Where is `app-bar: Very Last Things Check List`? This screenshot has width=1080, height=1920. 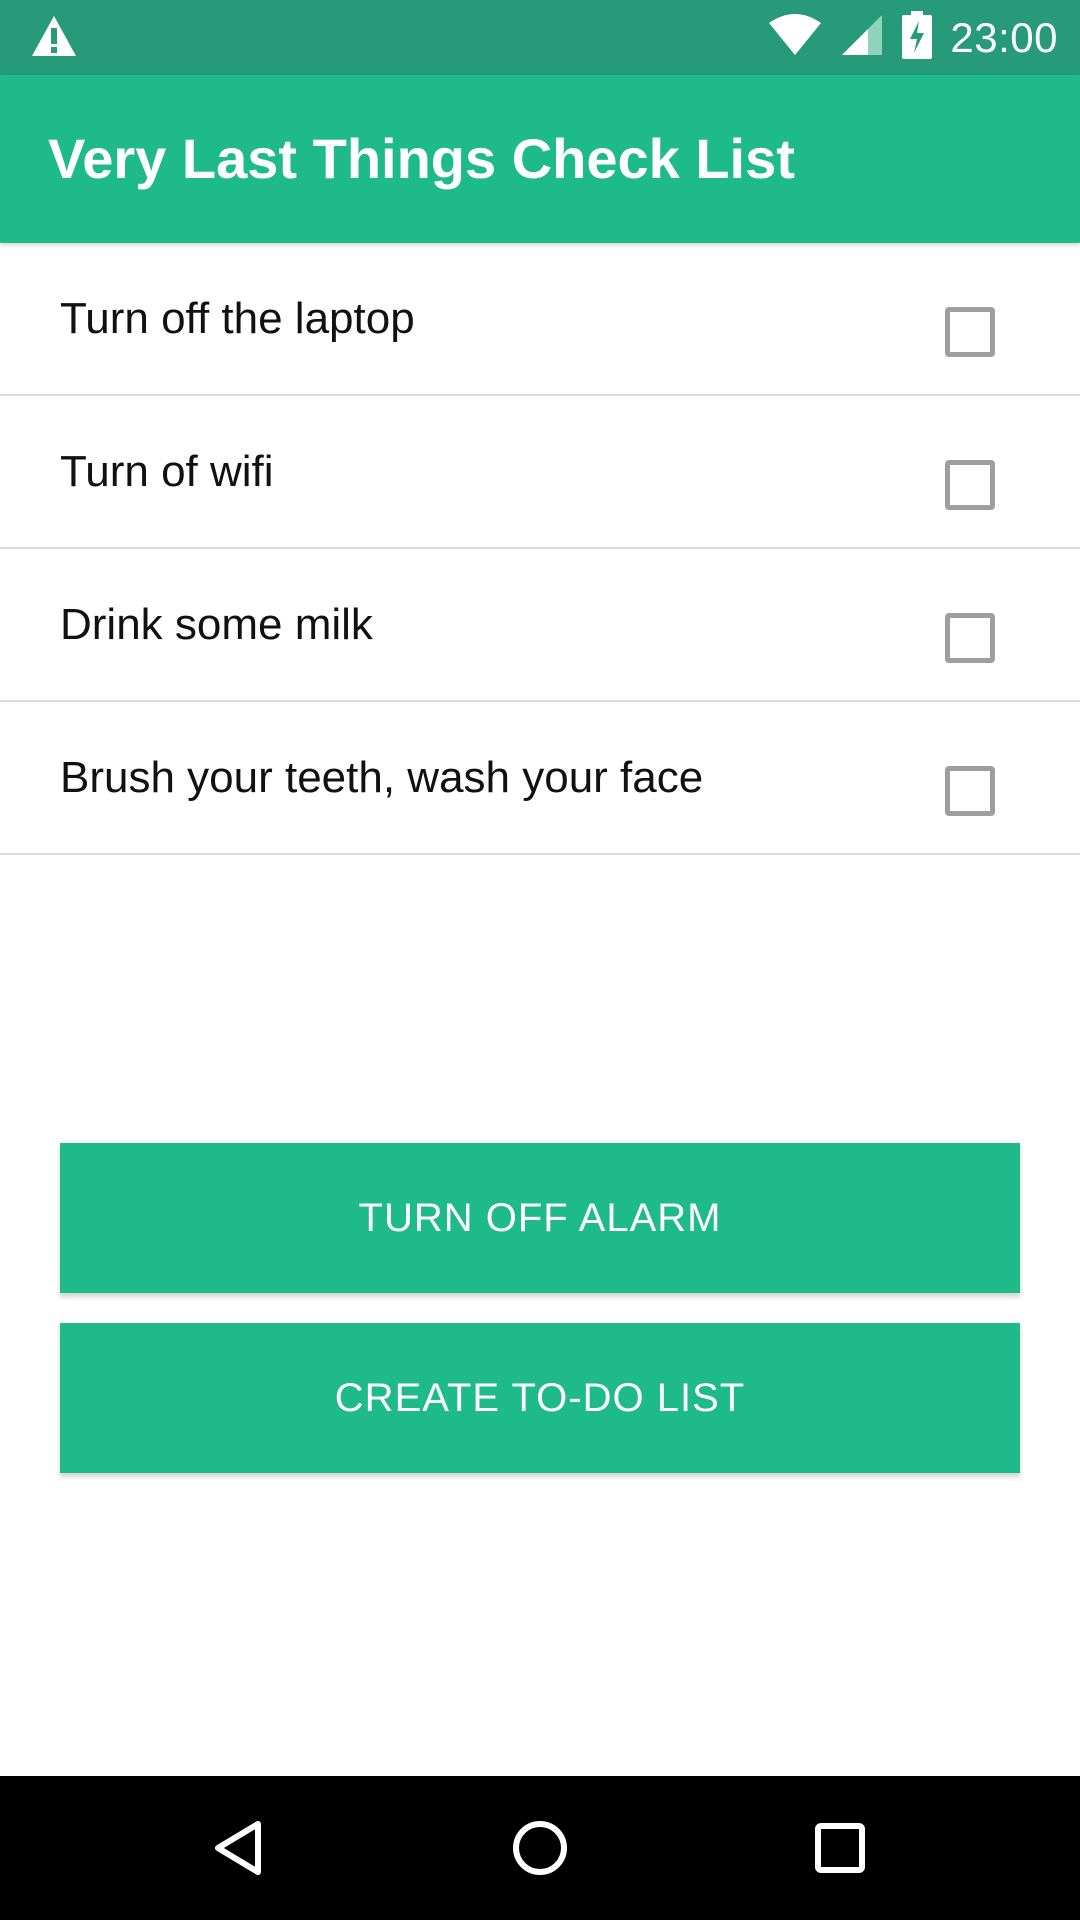
app-bar: Very Last Things Check List is located at coordinates (540, 159).